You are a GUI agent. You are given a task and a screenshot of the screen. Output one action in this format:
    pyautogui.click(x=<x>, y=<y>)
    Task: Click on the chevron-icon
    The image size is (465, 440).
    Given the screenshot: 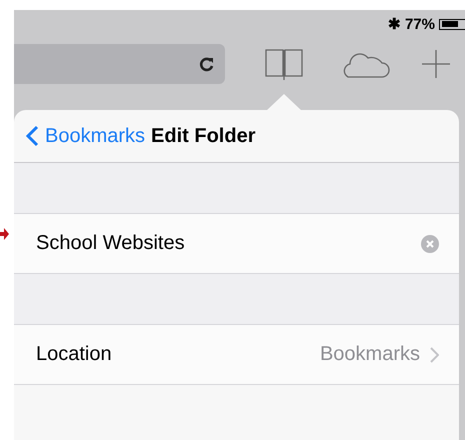 What is the action you would take?
    pyautogui.click(x=434, y=354)
    